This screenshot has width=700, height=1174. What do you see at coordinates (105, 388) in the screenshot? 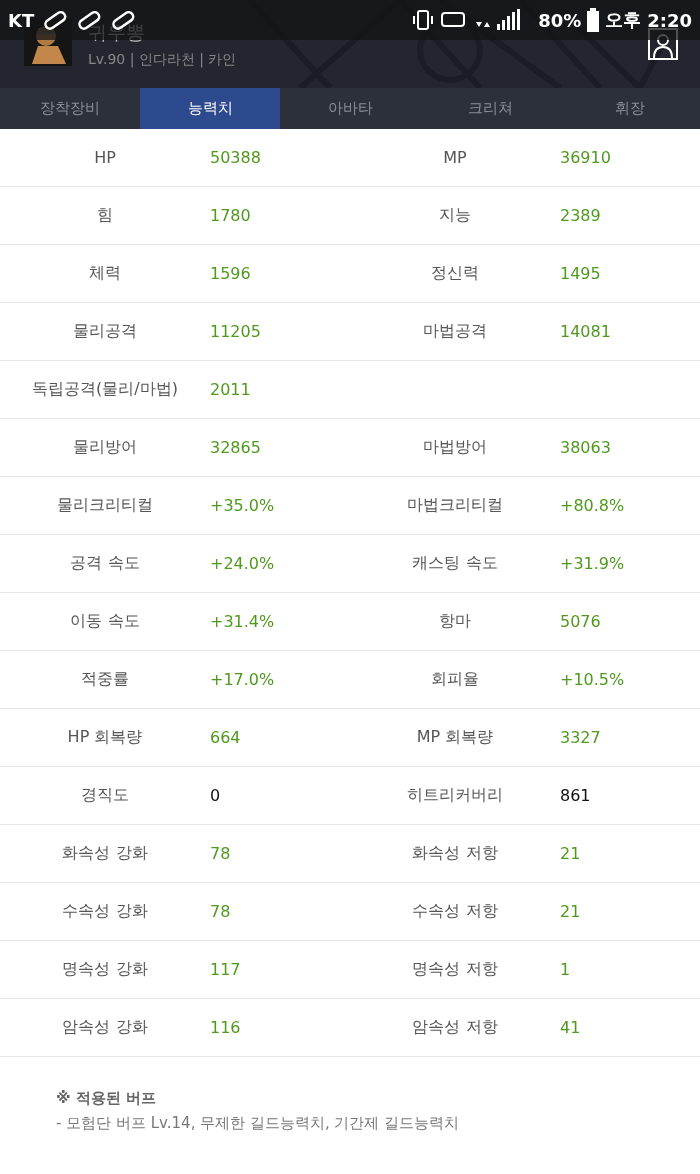
I see `stat-label: 독립공격(물리/마법)` at bounding box center [105, 388].